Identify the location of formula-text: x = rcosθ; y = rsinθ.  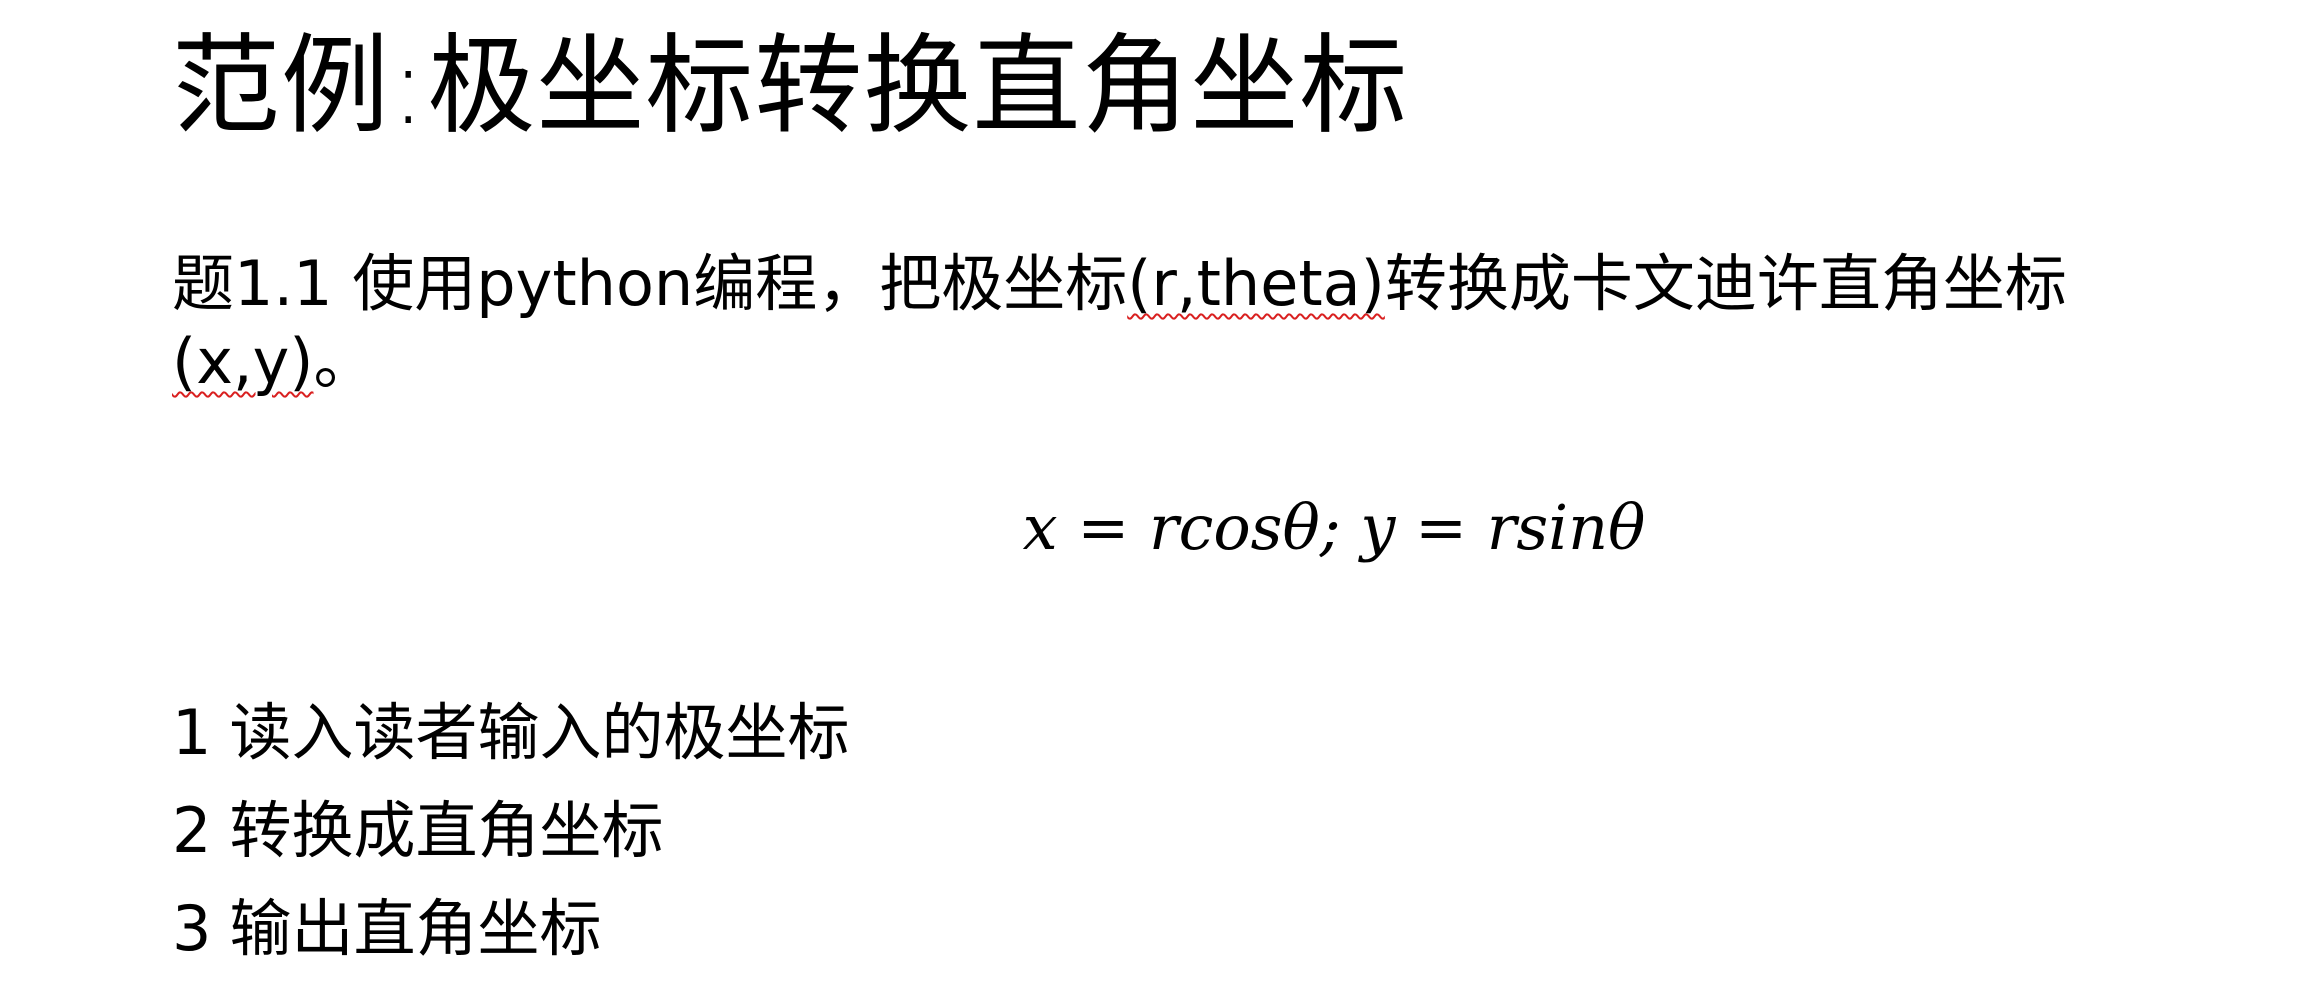
(1334, 527).